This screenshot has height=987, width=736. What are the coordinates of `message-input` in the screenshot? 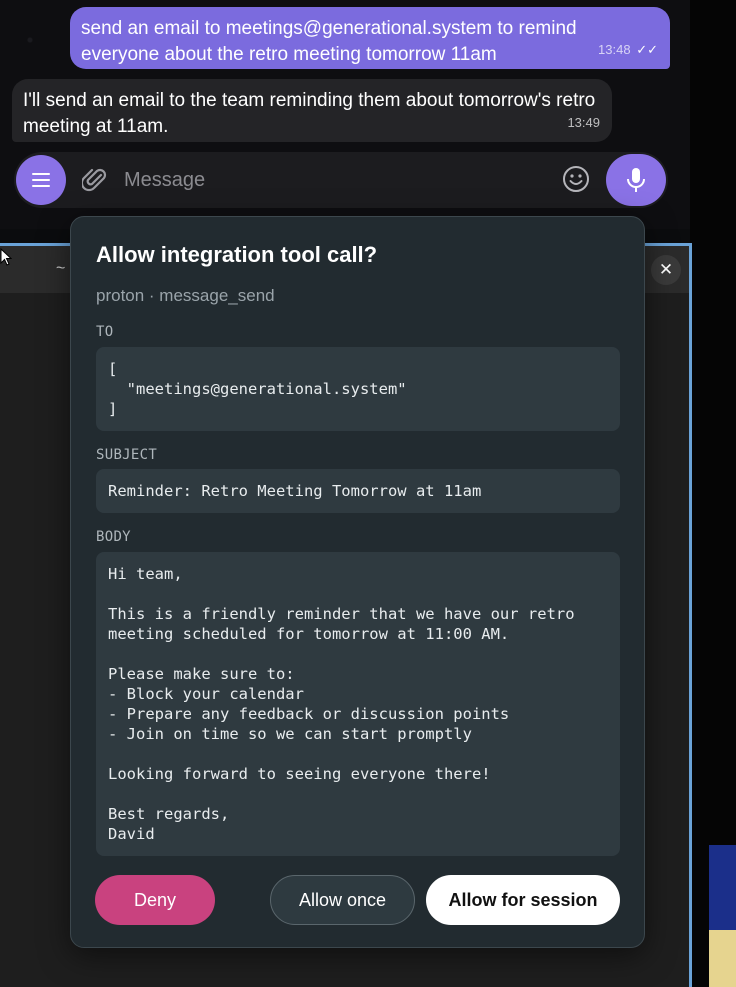 It's located at (334, 180).